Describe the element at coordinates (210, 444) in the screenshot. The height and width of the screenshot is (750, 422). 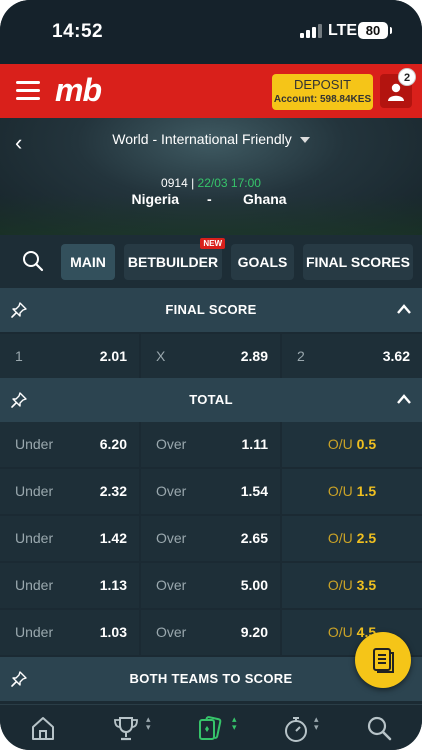
I see `over-odd-button: Over 1.11` at that location.